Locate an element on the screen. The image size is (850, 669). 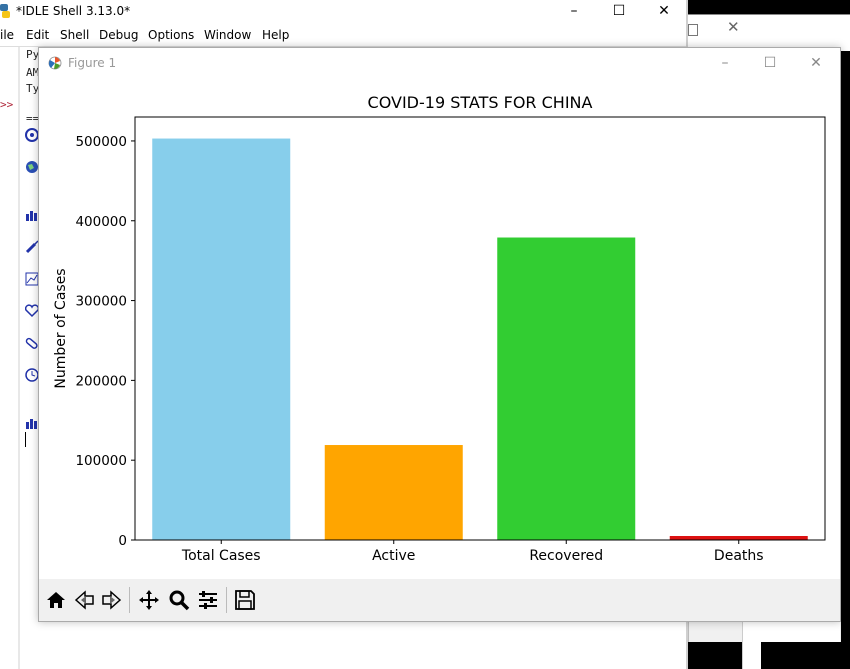
idle-titlebar: *IDLE Shell 3.13.0* – ☐ ✕ is located at coordinates (344, 12).